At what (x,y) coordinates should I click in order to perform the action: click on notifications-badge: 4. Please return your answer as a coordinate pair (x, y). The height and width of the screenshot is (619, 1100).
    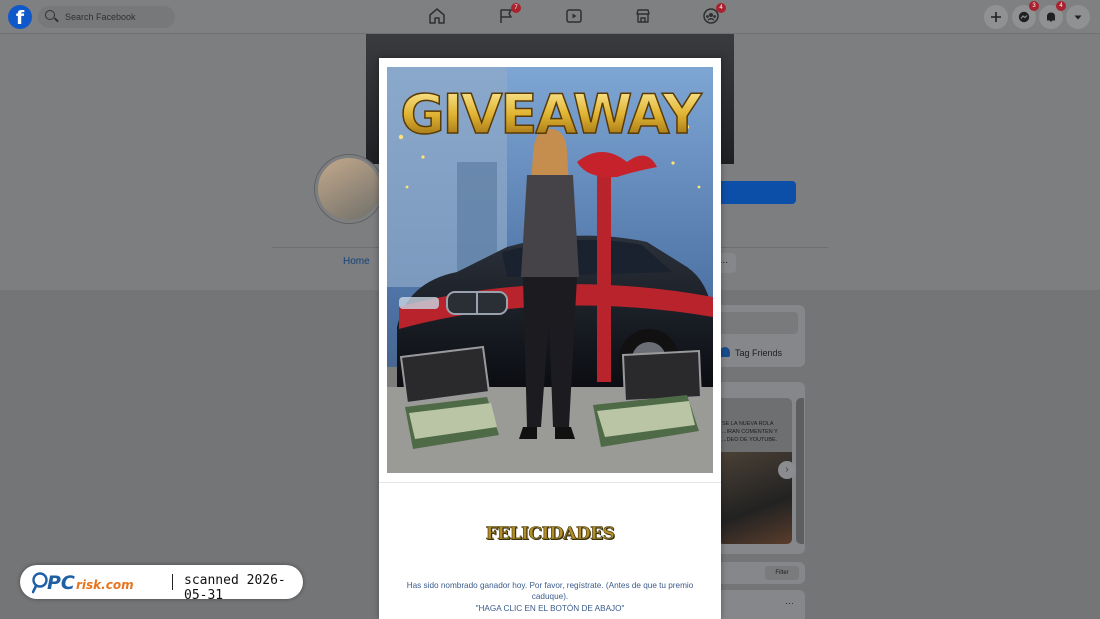
    Looking at the image, I should click on (1061, 6).